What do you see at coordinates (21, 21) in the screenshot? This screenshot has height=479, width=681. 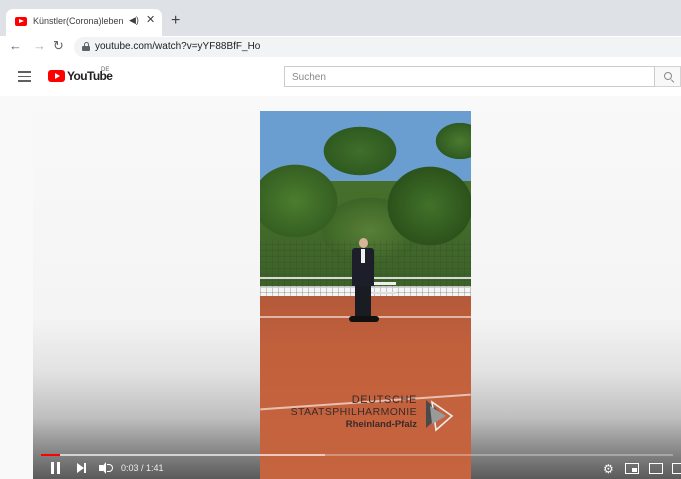 I see `youtube-favicon-icon` at bounding box center [21, 21].